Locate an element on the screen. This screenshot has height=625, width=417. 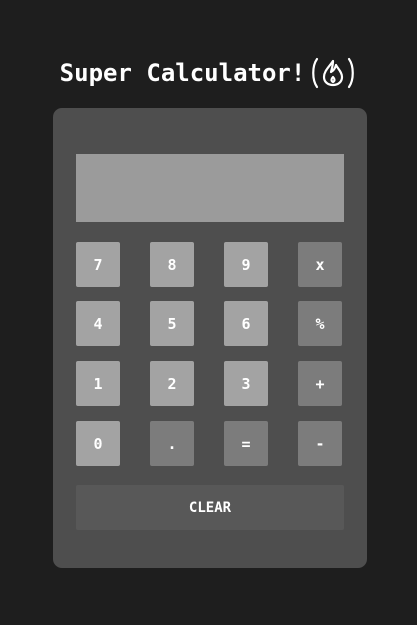
key-4: 4 is located at coordinates (98, 323).